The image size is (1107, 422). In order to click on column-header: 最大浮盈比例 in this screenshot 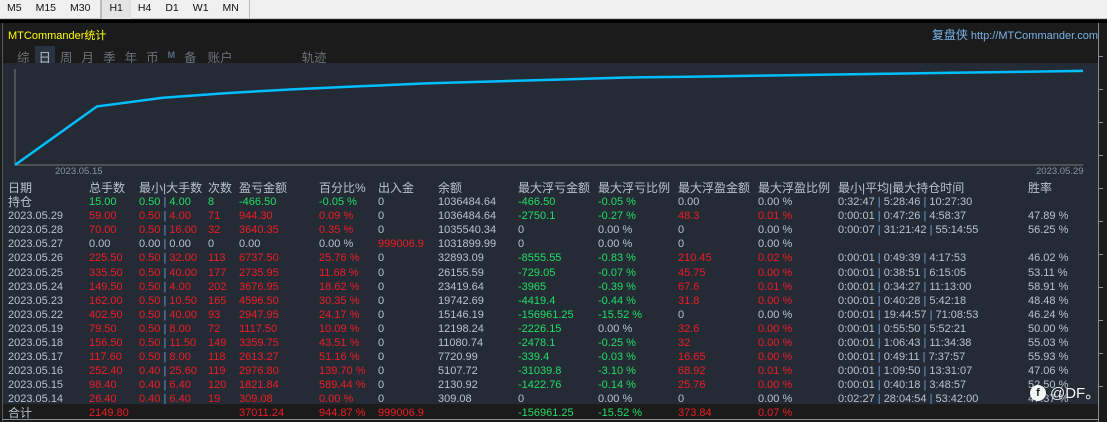, I will do `click(794, 188)`.